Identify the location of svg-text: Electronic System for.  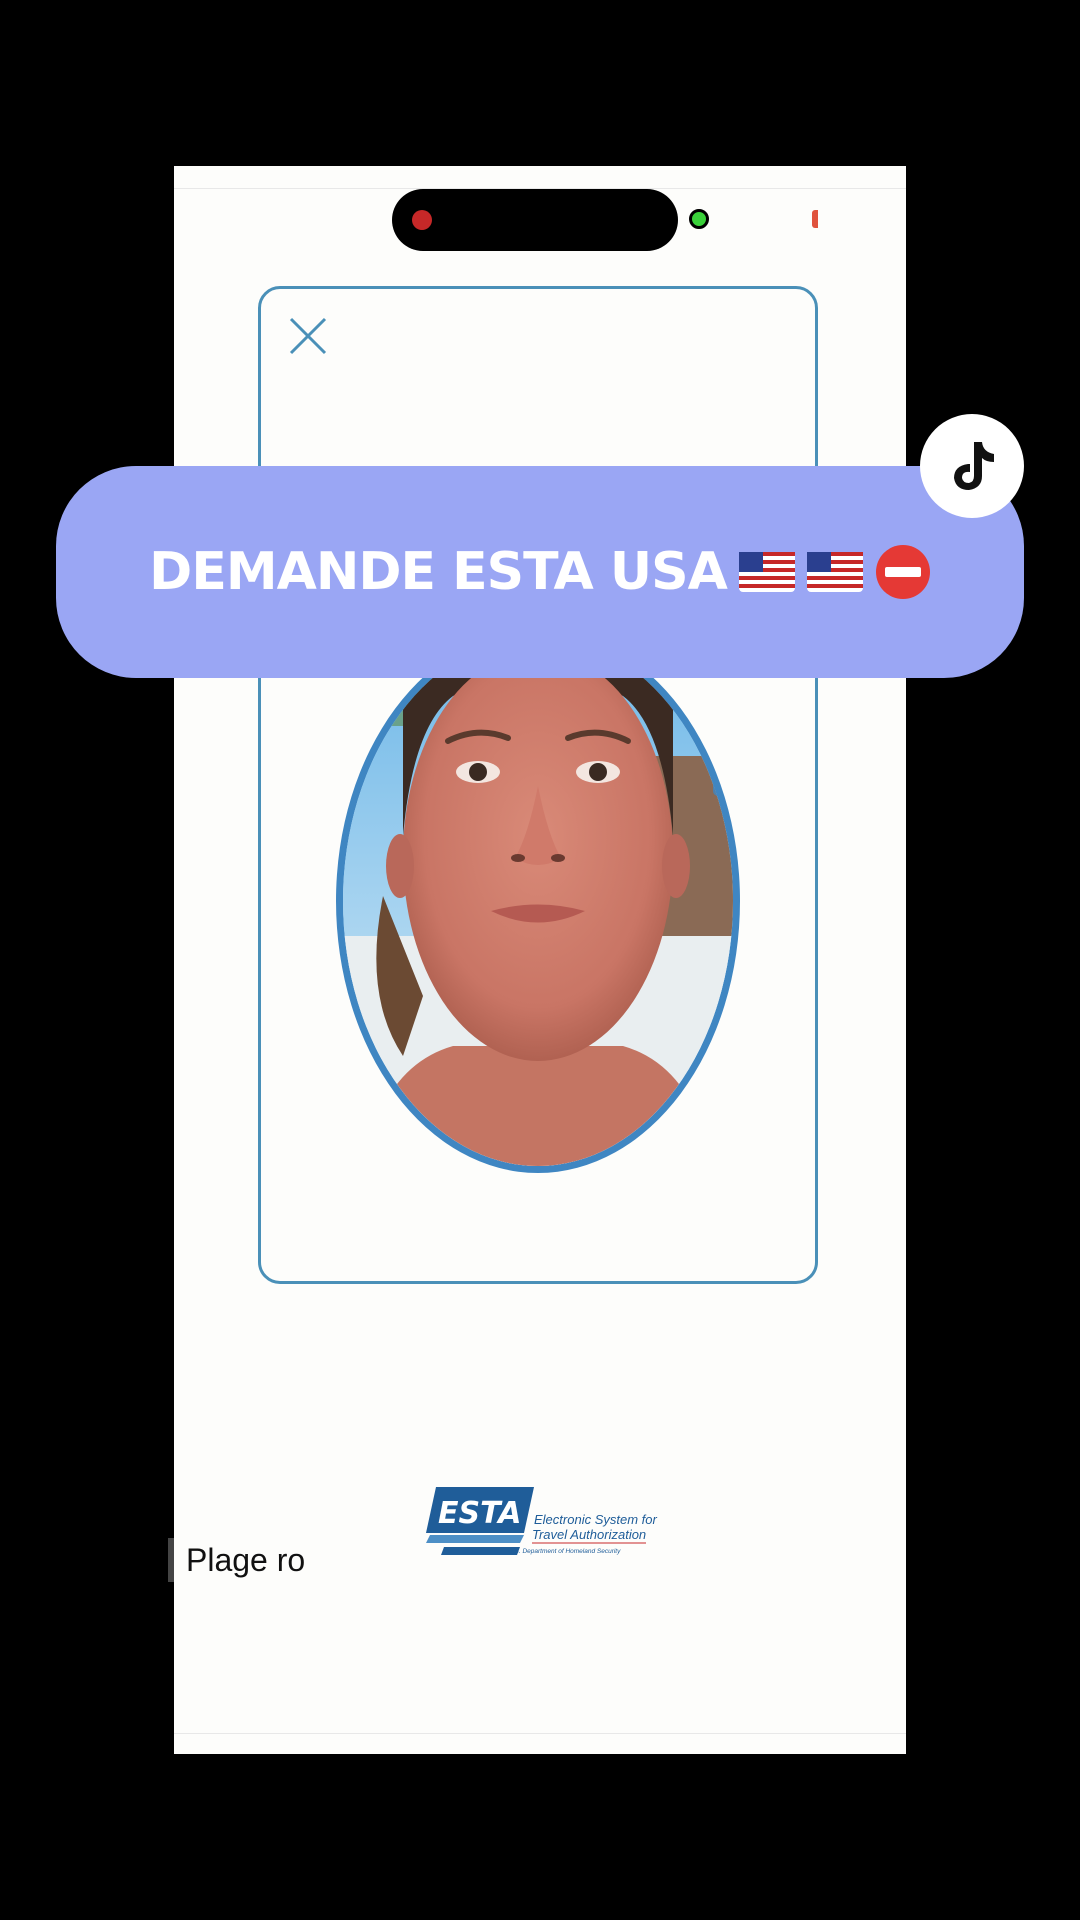
(595, 1519).